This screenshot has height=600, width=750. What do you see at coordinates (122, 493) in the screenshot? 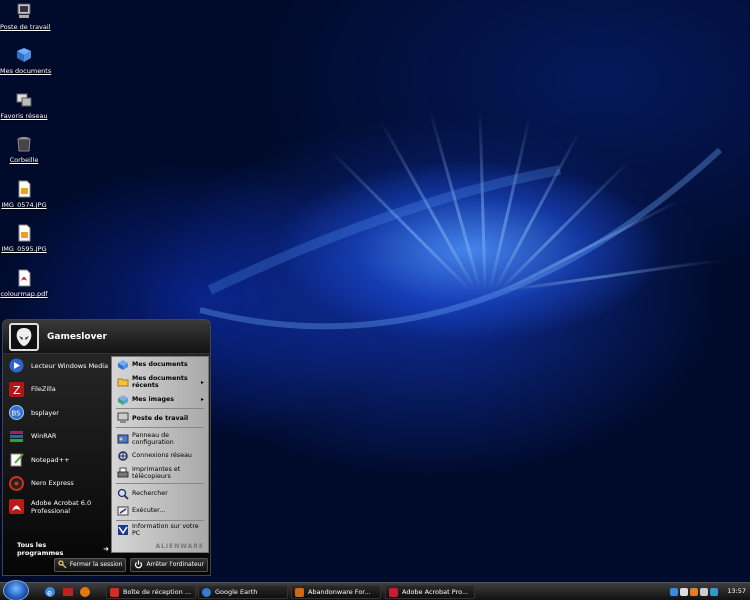
I see `search-icon` at bounding box center [122, 493].